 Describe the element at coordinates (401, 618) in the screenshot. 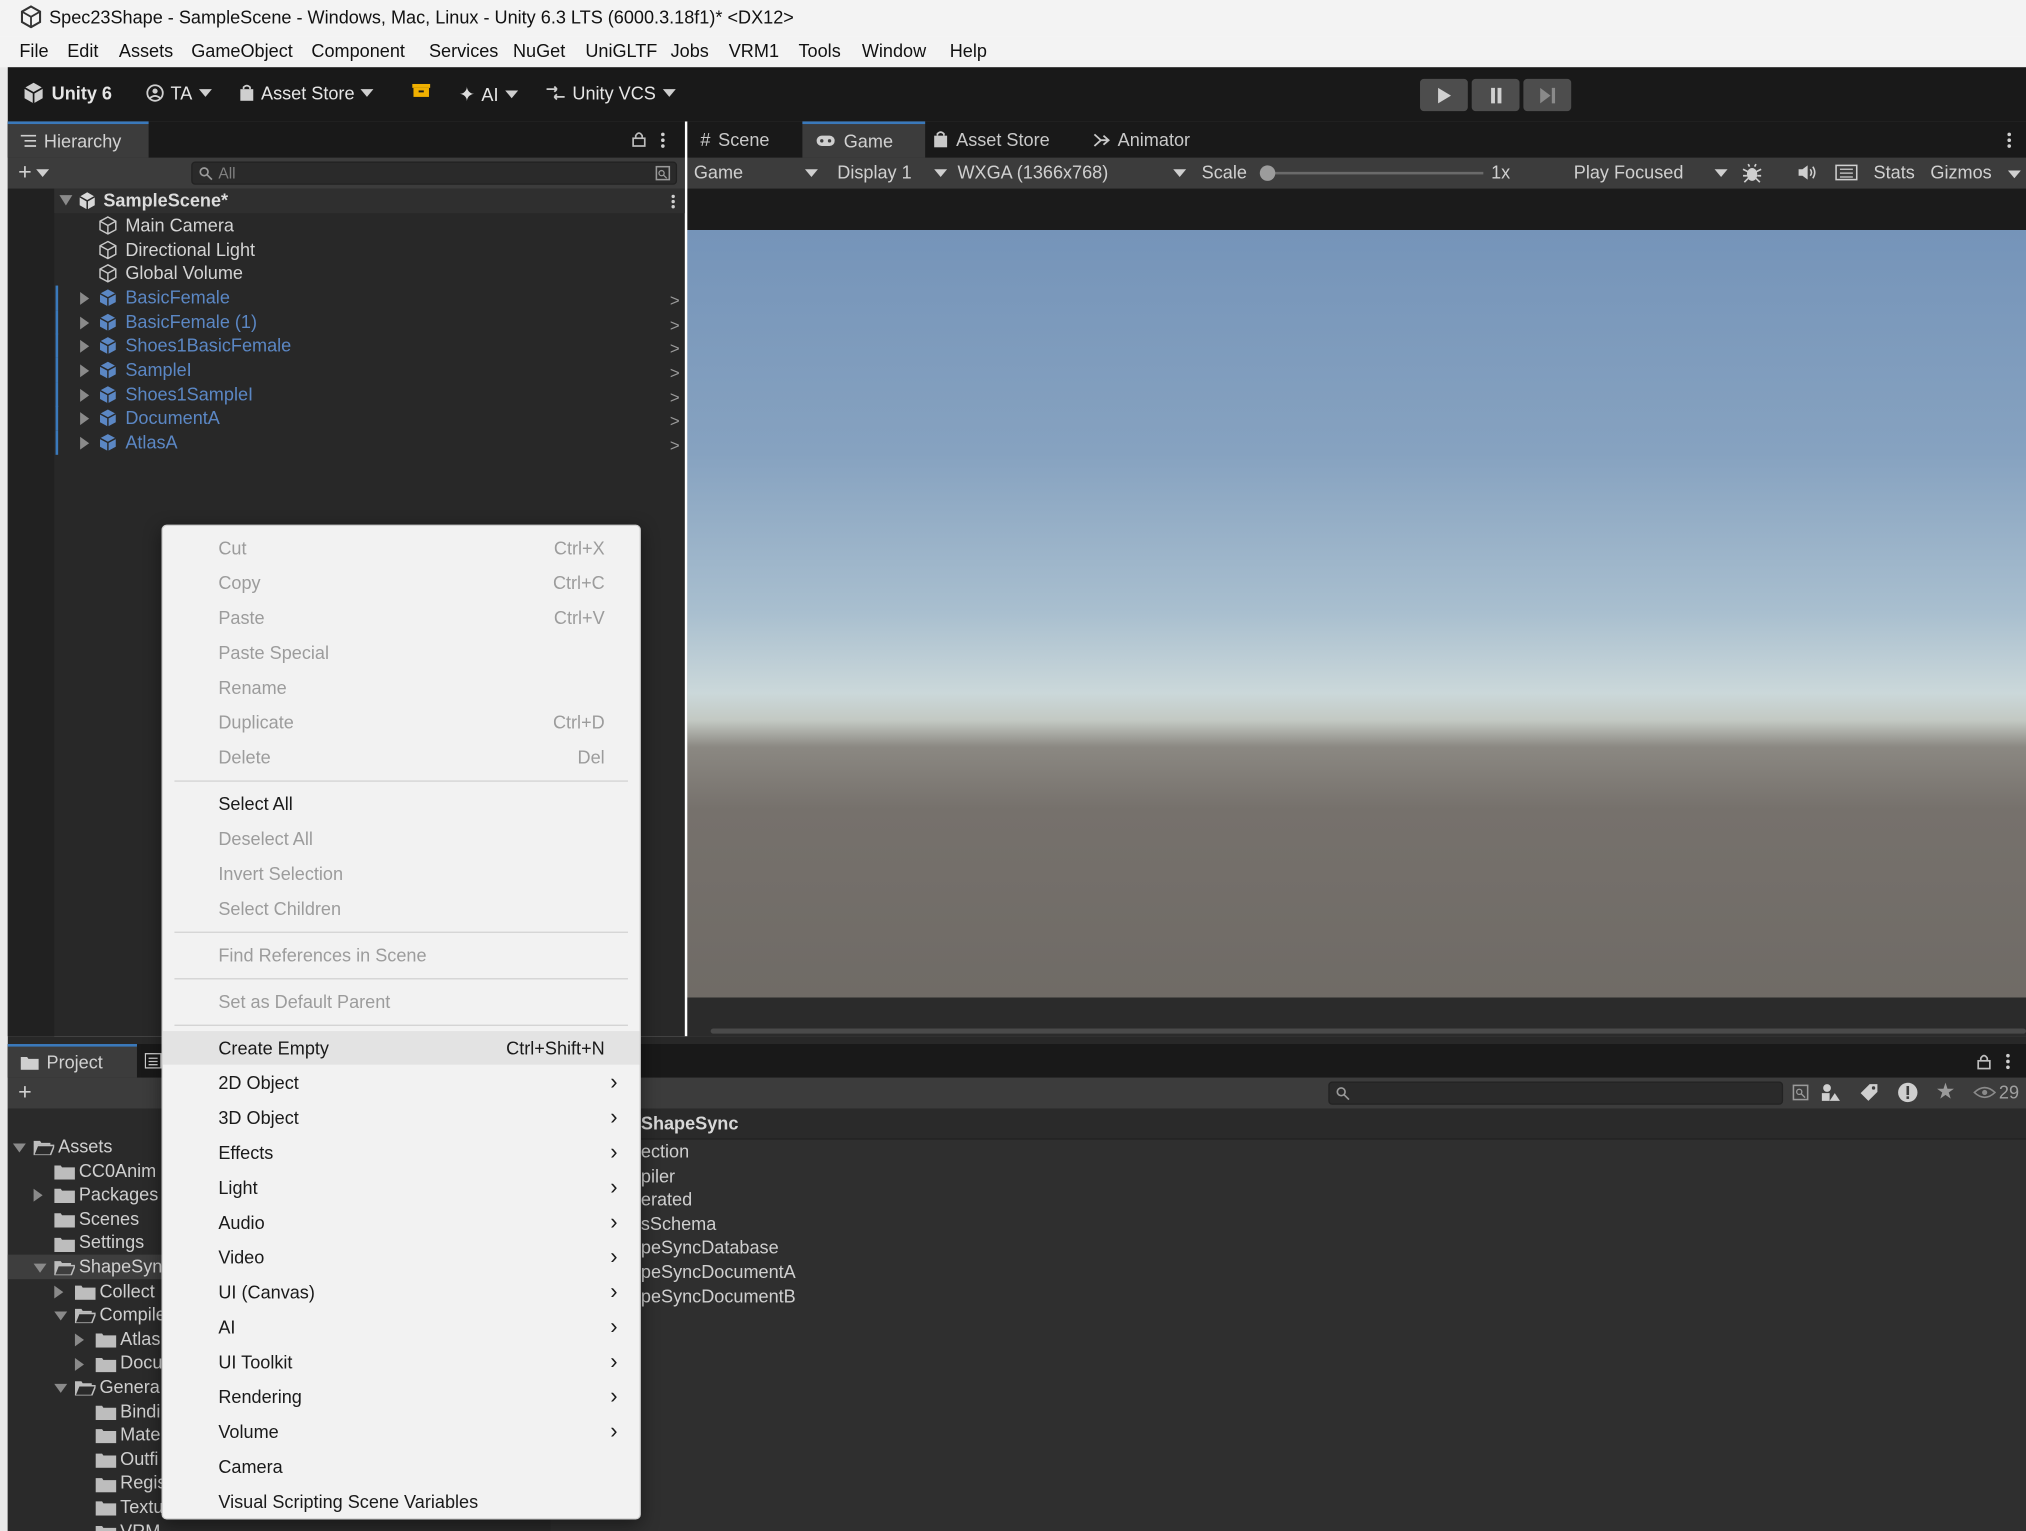

I see `menu-item-paste: Paste Ctrl+V` at that location.